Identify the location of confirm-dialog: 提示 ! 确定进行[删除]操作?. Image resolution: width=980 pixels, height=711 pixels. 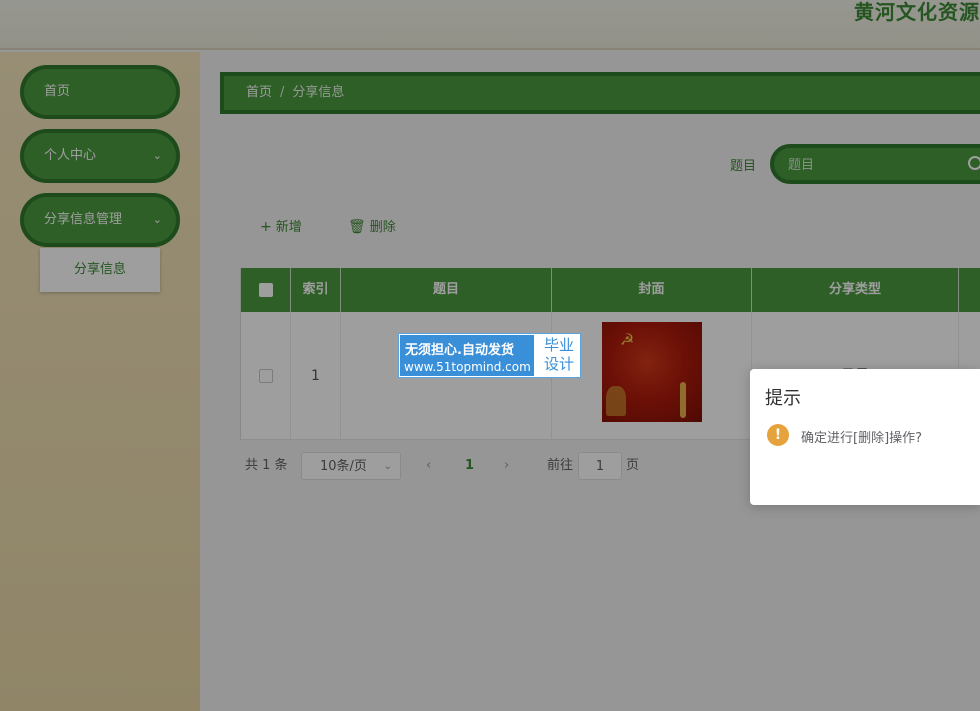
(865, 437).